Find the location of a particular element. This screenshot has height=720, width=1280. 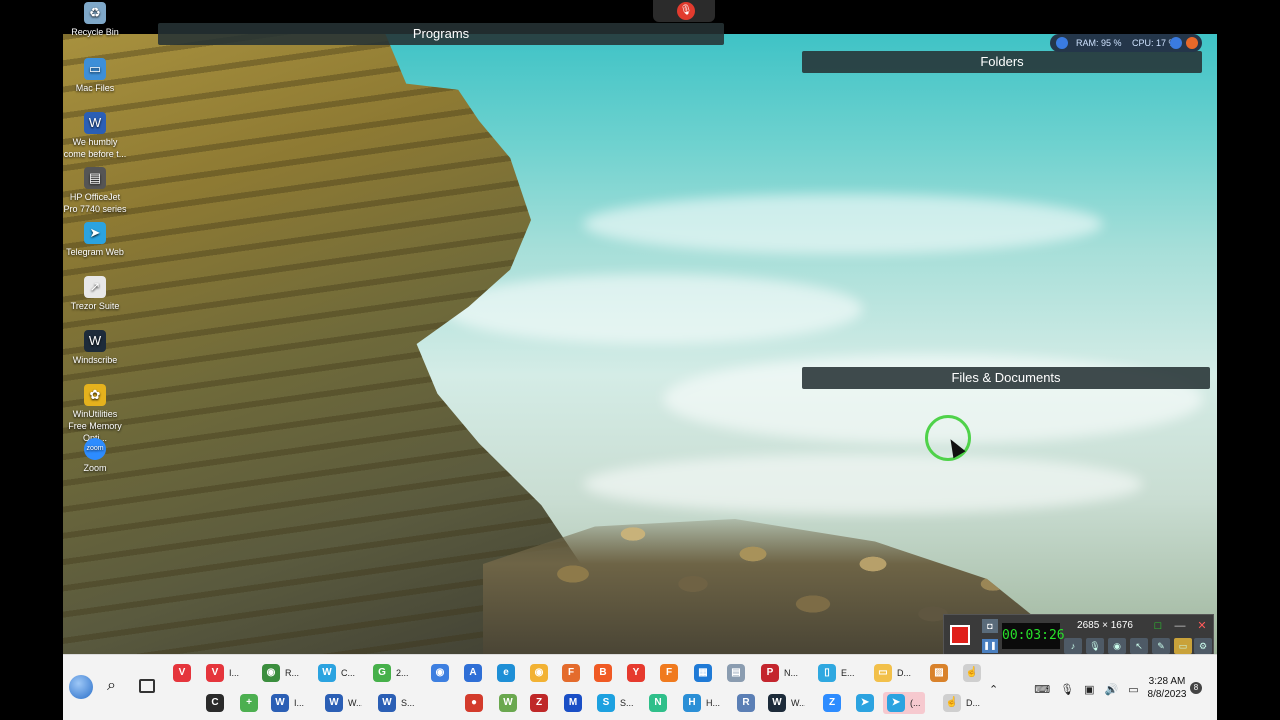

r-app-icon: R is located at coordinates (746, 703).